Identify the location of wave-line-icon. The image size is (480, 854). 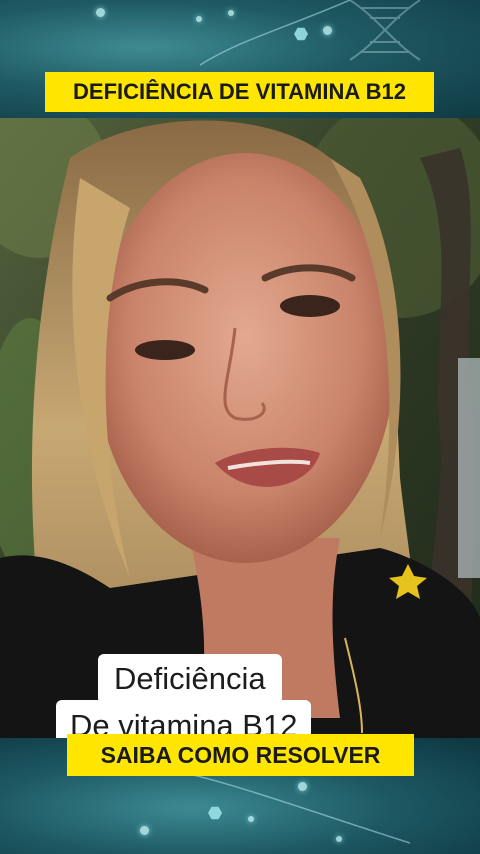
(275, 33).